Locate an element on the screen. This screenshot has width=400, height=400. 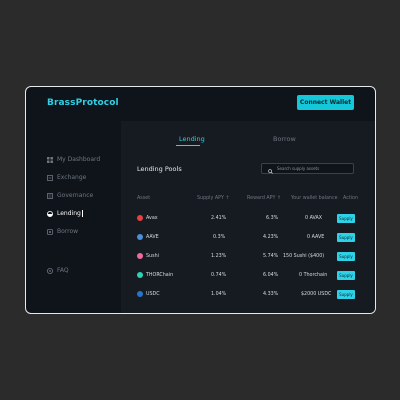
exchange-icon is located at coordinates (49, 177).